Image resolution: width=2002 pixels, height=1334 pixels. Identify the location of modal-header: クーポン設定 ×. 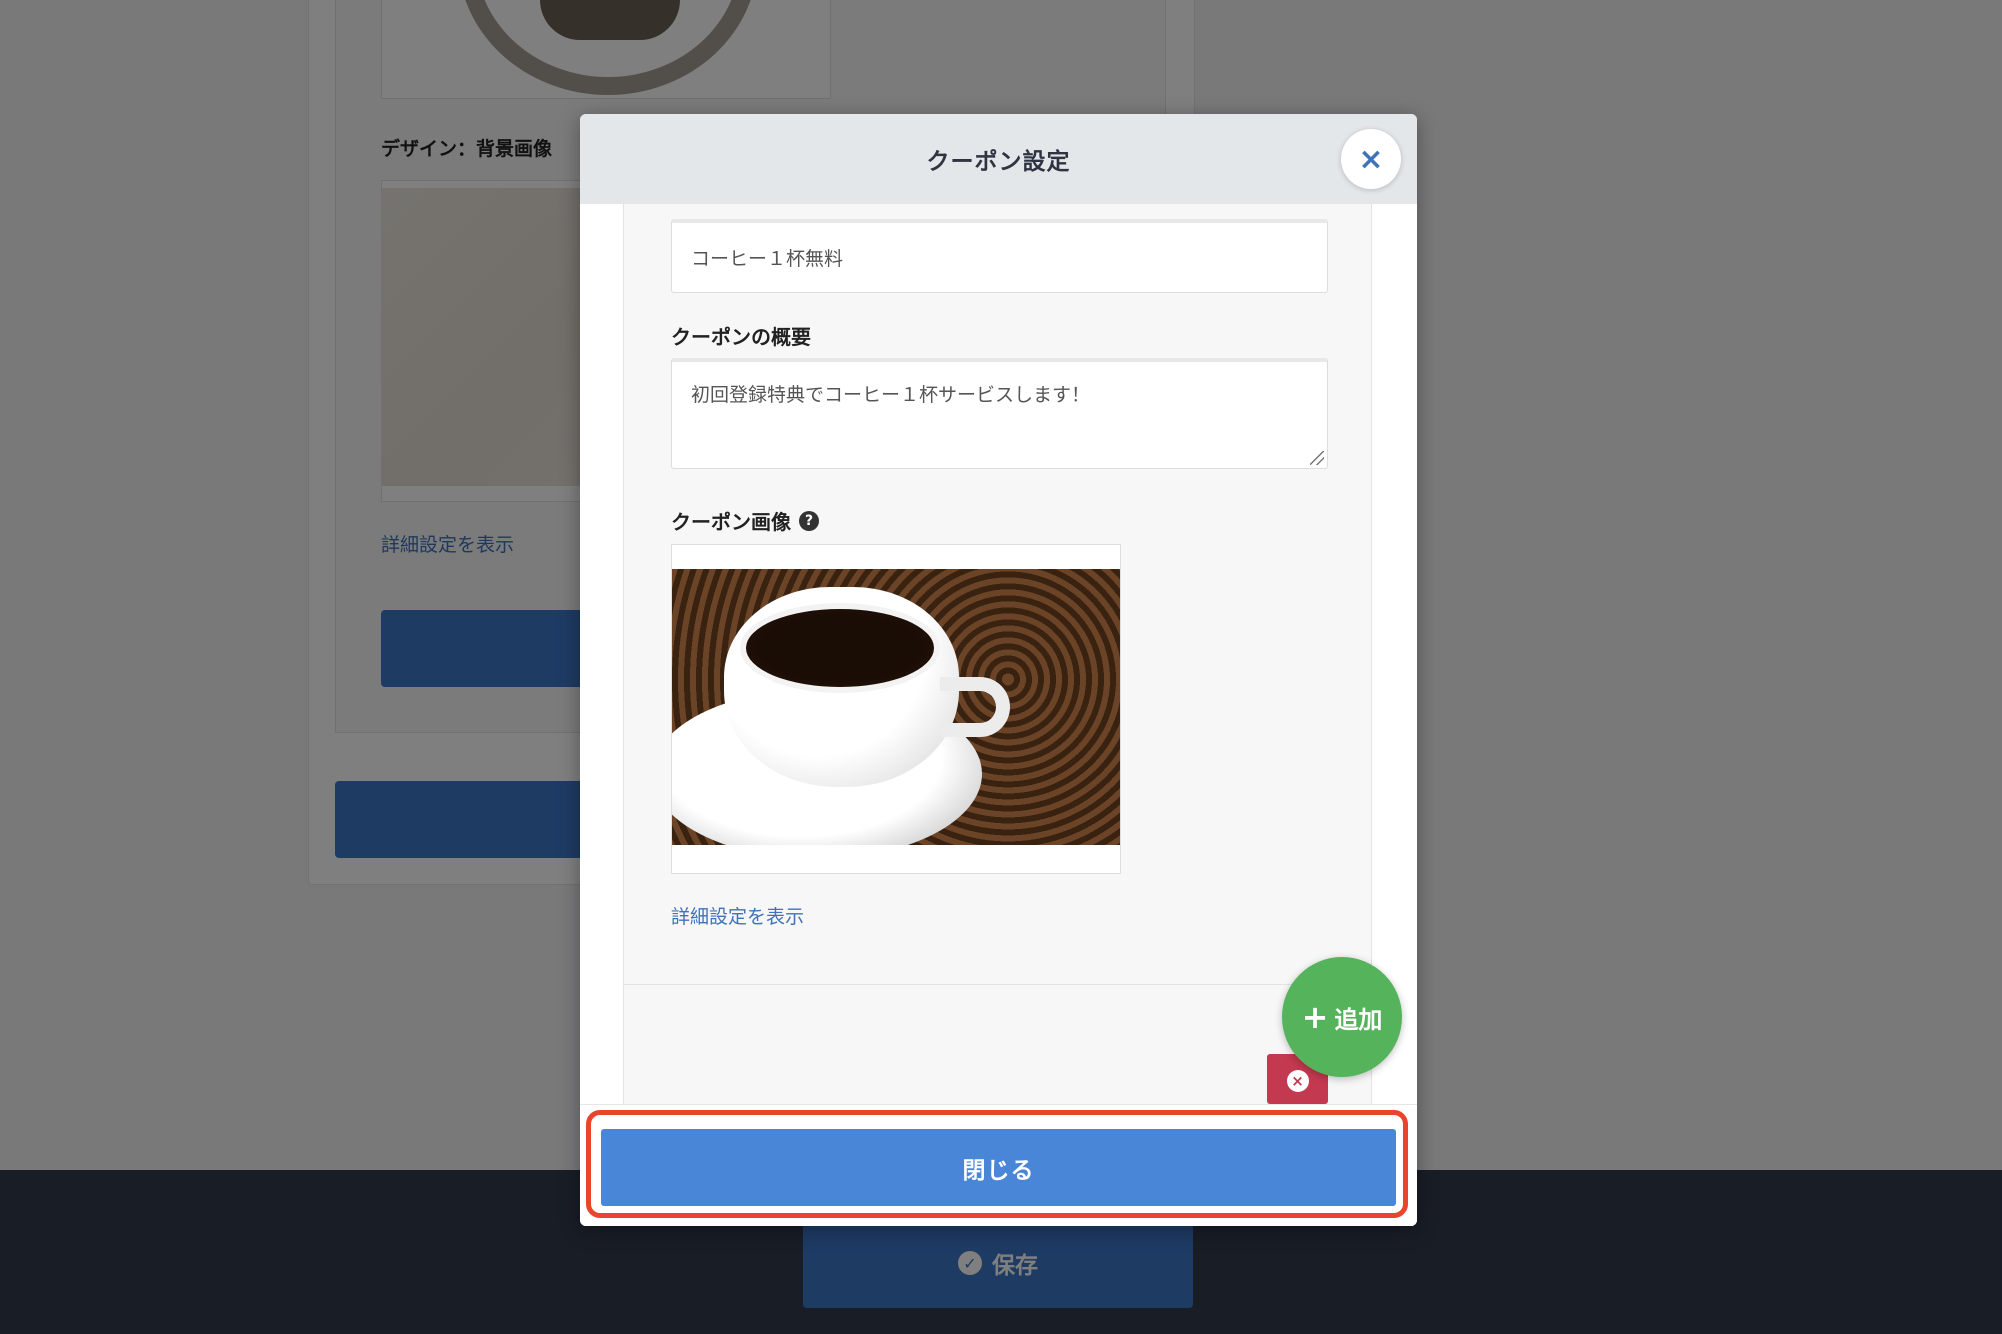
(998, 159).